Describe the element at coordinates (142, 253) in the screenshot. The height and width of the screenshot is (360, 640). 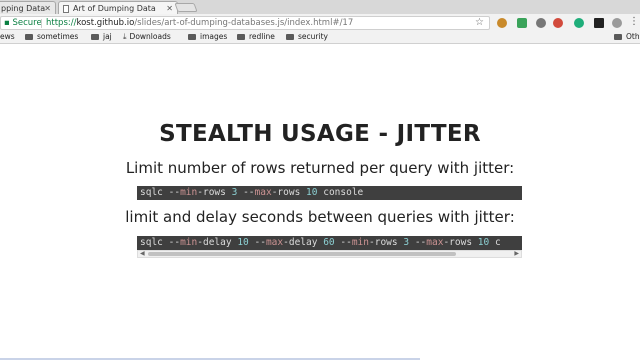
I see `scroll-left-icon: ◀` at that location.